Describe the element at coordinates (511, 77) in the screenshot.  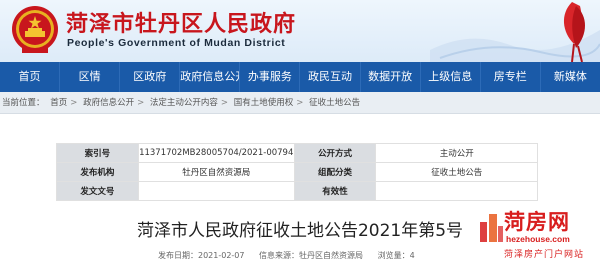
I see `nav-item-special-column: 房专栏` at that location.